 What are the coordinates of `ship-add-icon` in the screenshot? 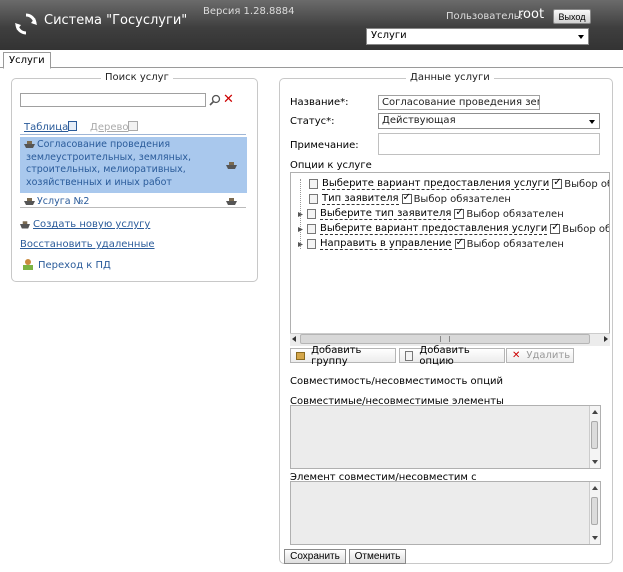 It's located at (25, 225).